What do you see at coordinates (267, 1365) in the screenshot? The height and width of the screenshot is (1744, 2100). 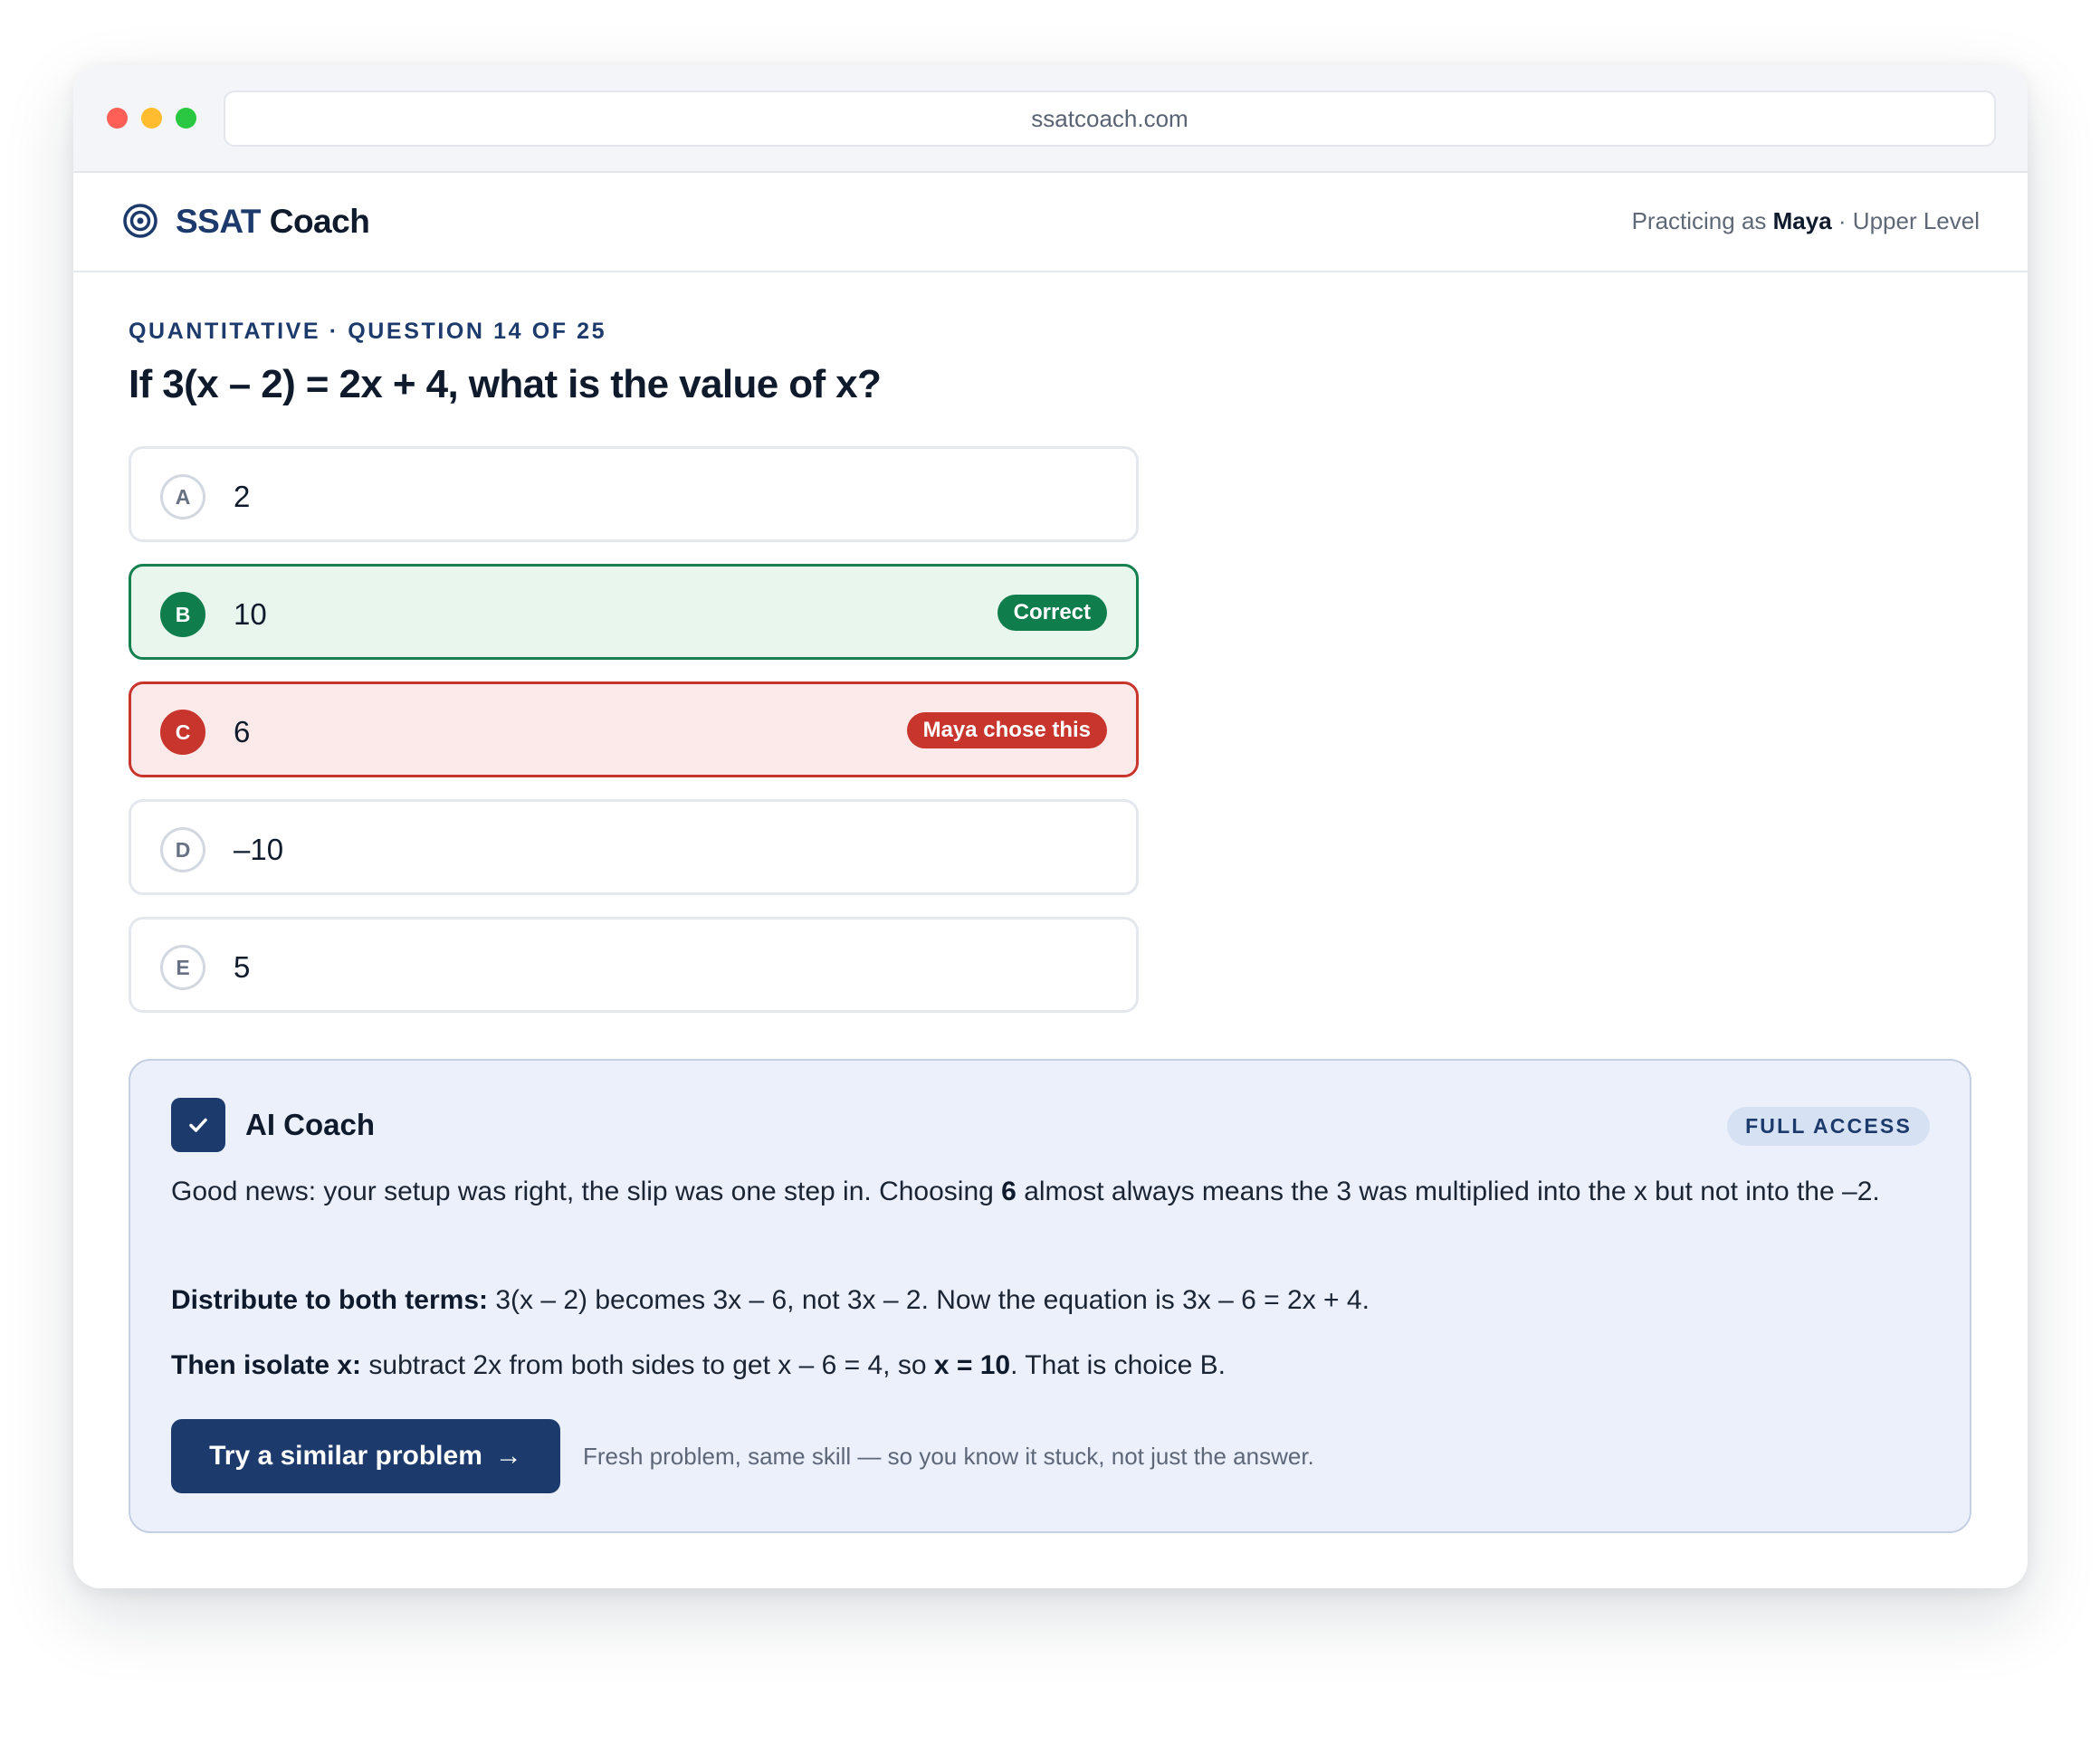 I see `coach-step-heading: Then isolate x:` at bounding box center [267, 1365].